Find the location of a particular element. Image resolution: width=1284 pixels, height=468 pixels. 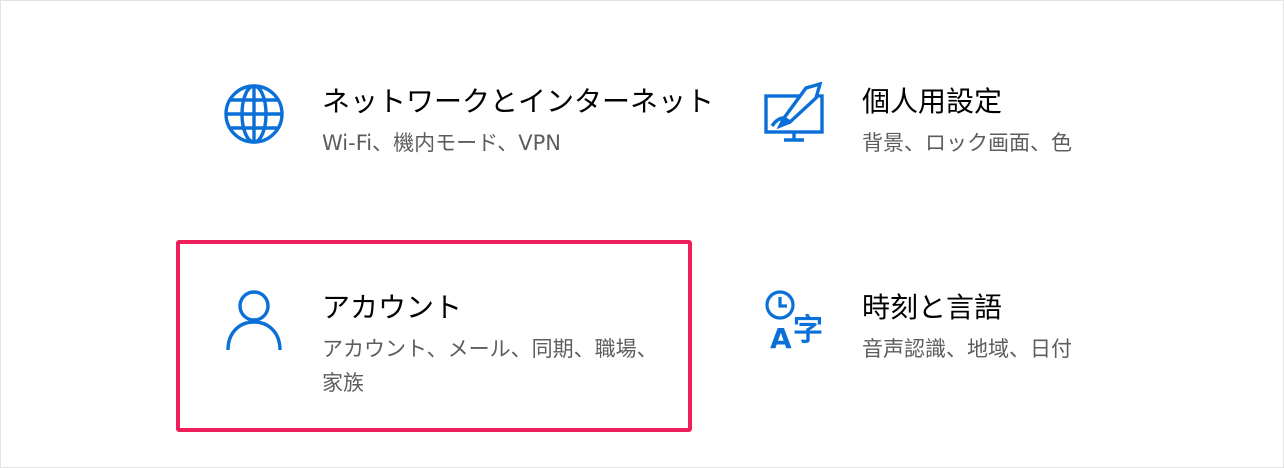

time-language-icon: A 字 is located at coordinates (794, 320).